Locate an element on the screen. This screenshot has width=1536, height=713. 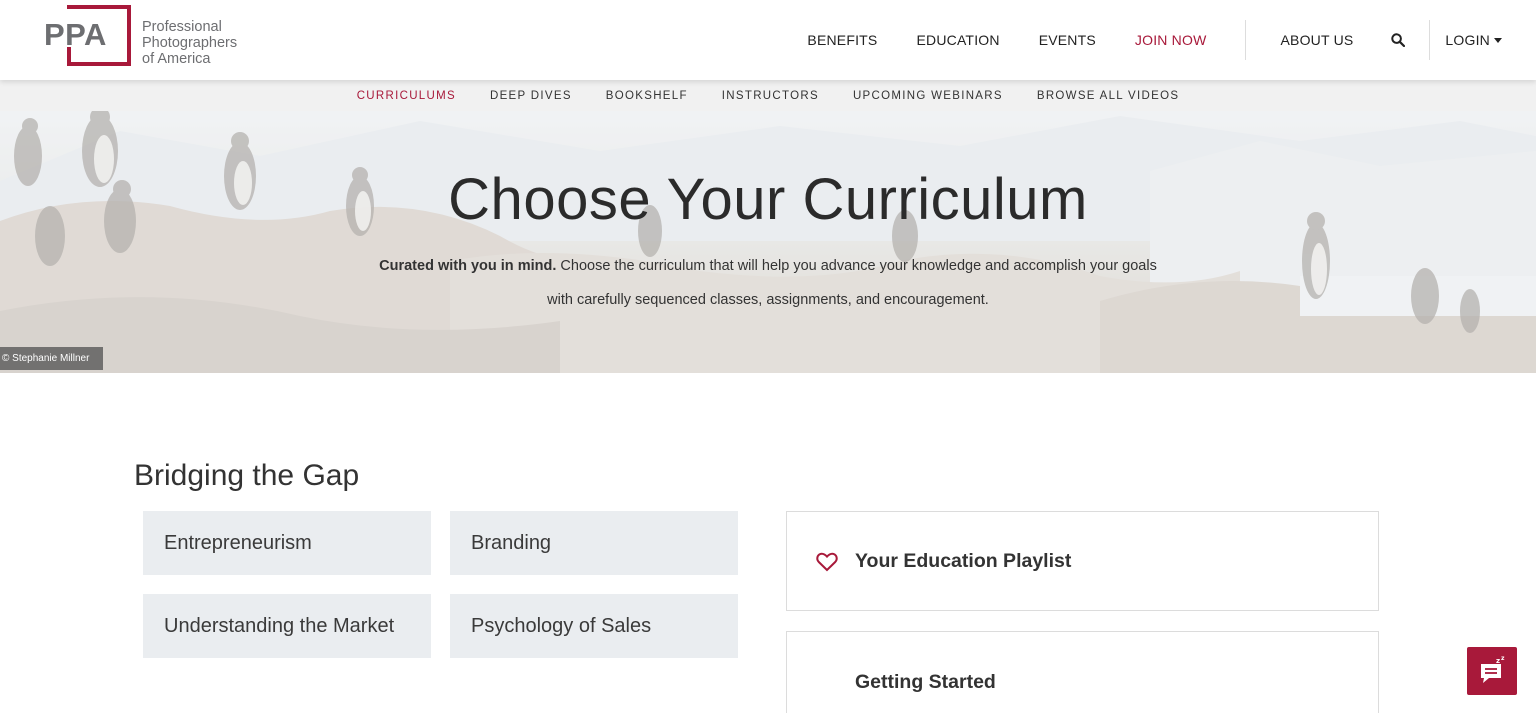
chat-button: z z is located at coordinates (1492, 671).